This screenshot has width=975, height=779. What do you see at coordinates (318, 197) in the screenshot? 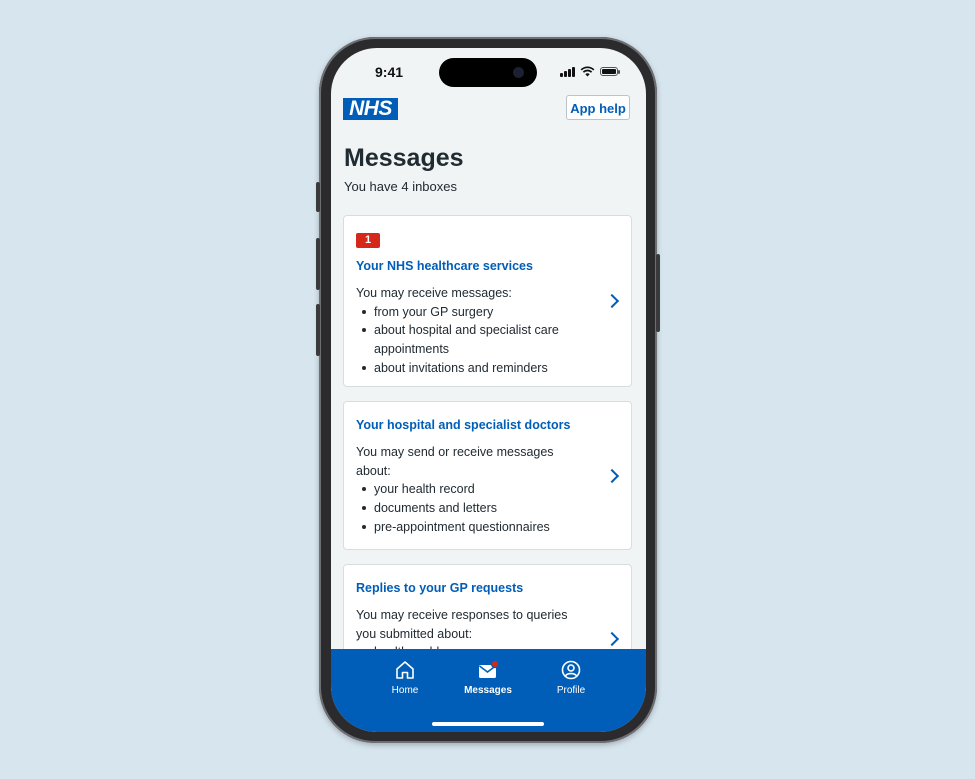
I see `action-button` at bounding box center [318, 197].